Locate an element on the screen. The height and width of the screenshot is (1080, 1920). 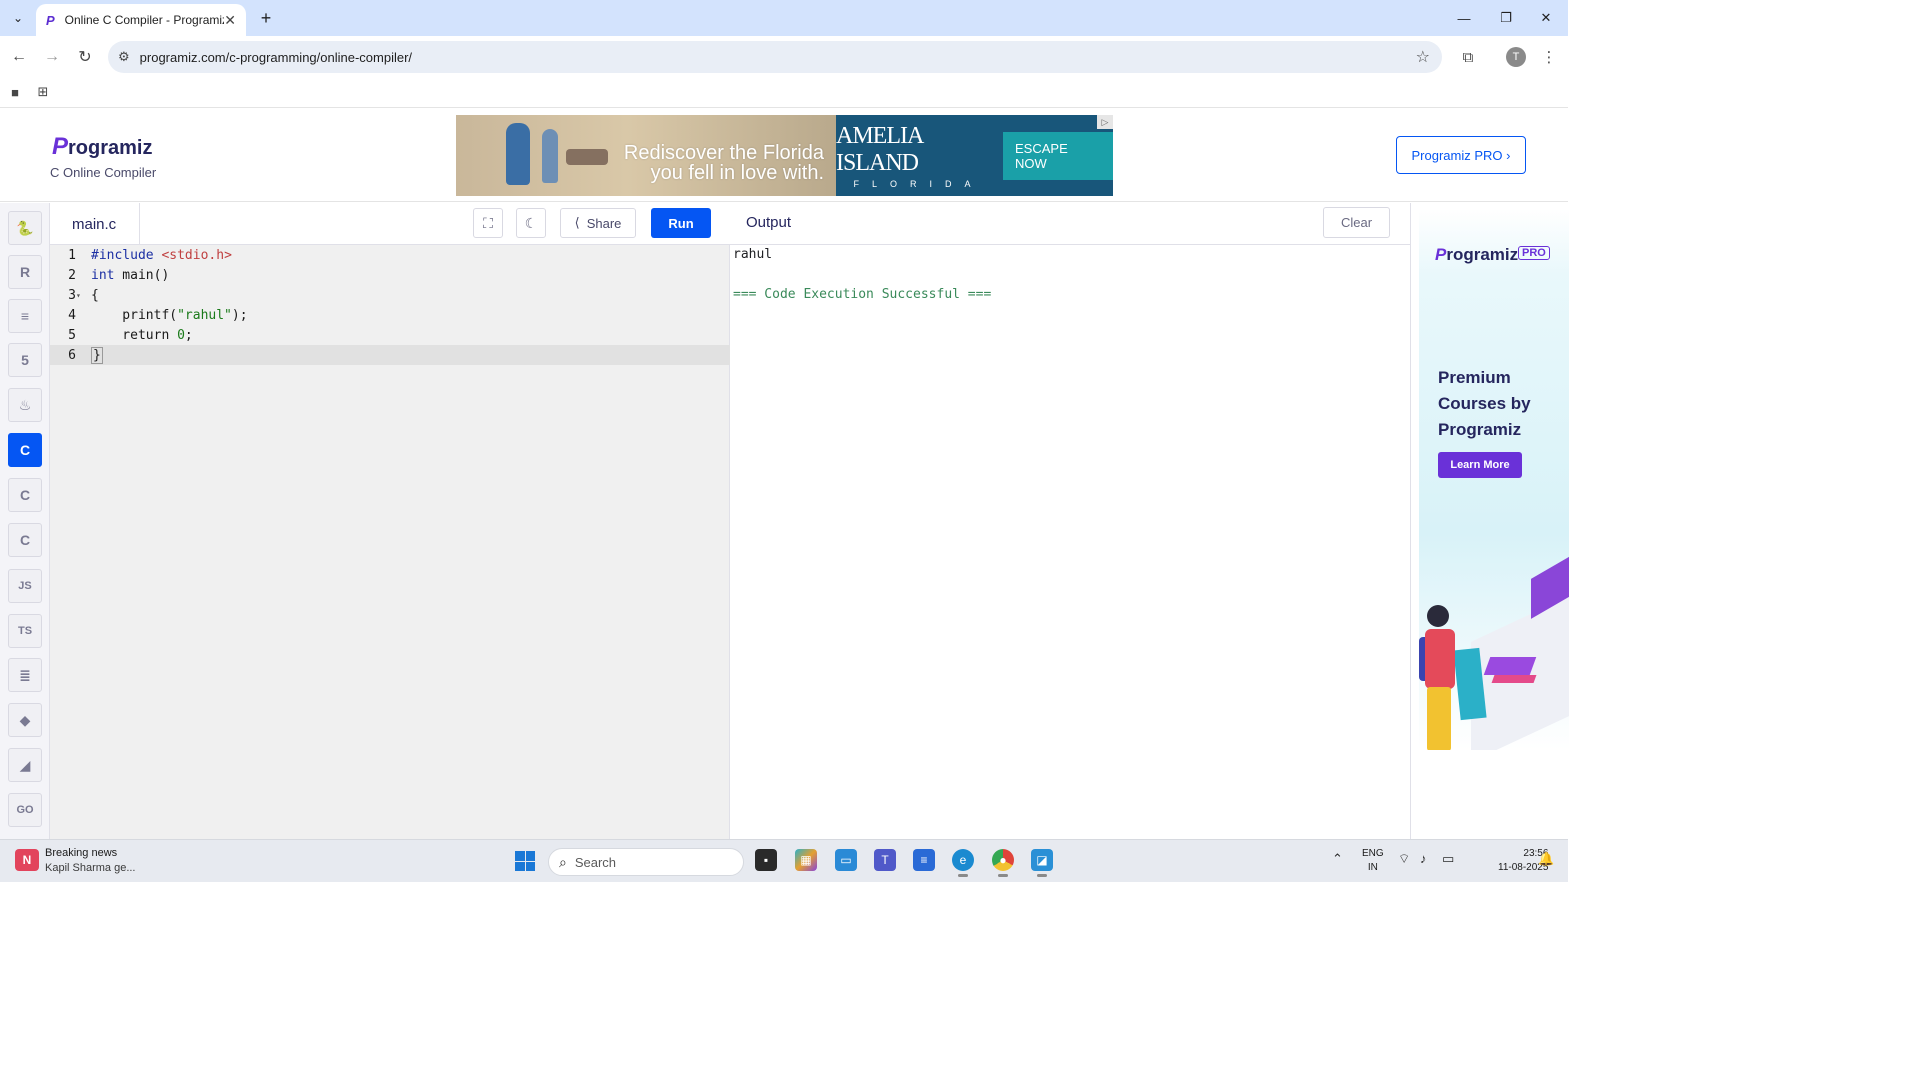
typescript-icon: TS is located at coordinates (25, 631).